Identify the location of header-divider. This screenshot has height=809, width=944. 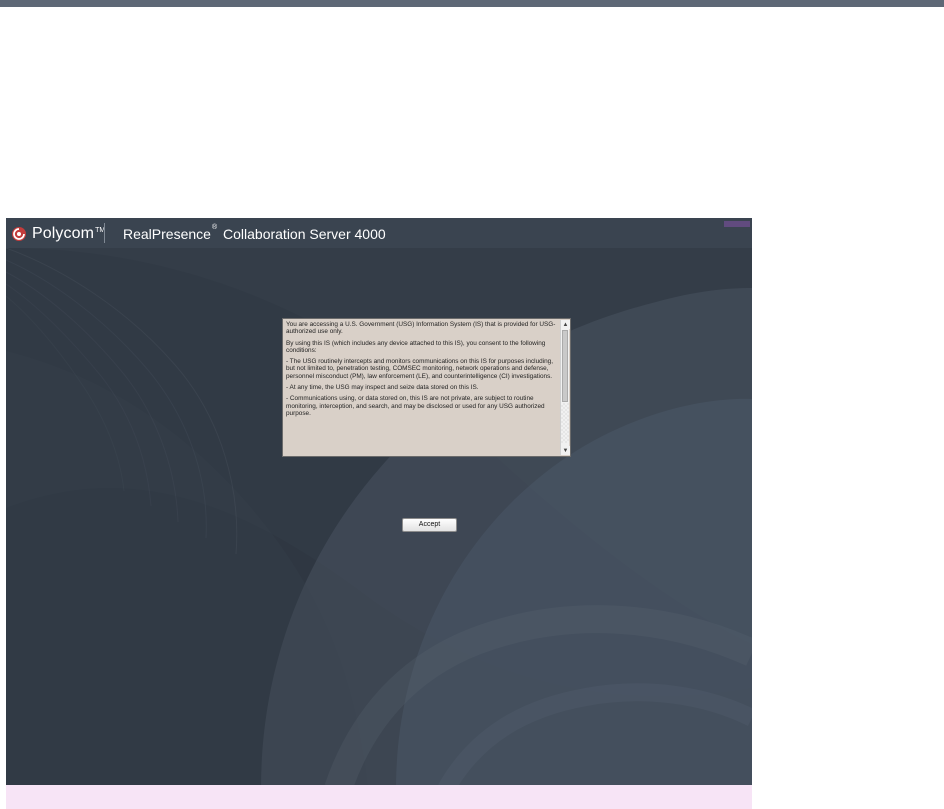
(104, 233).